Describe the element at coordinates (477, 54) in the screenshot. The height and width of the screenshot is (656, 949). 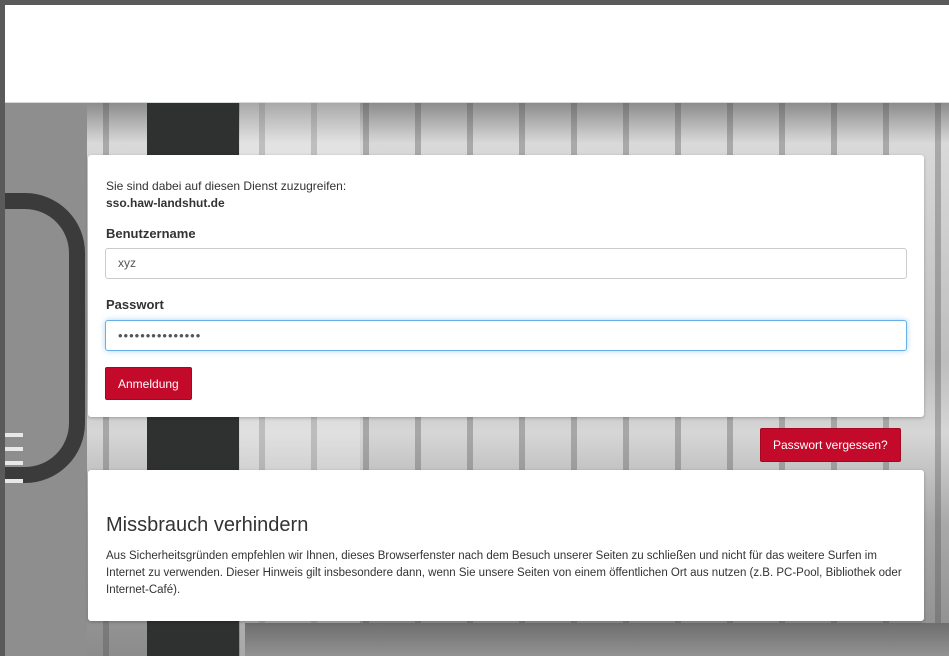
I see `header-bar` at that location.